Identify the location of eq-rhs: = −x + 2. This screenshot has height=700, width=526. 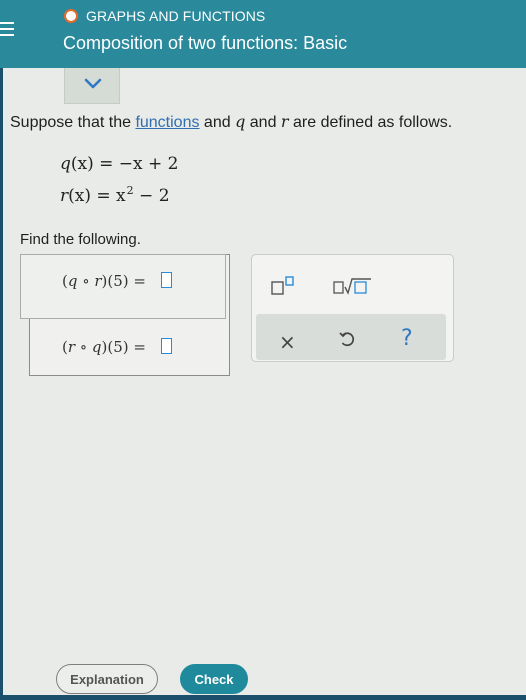
(136, 164).